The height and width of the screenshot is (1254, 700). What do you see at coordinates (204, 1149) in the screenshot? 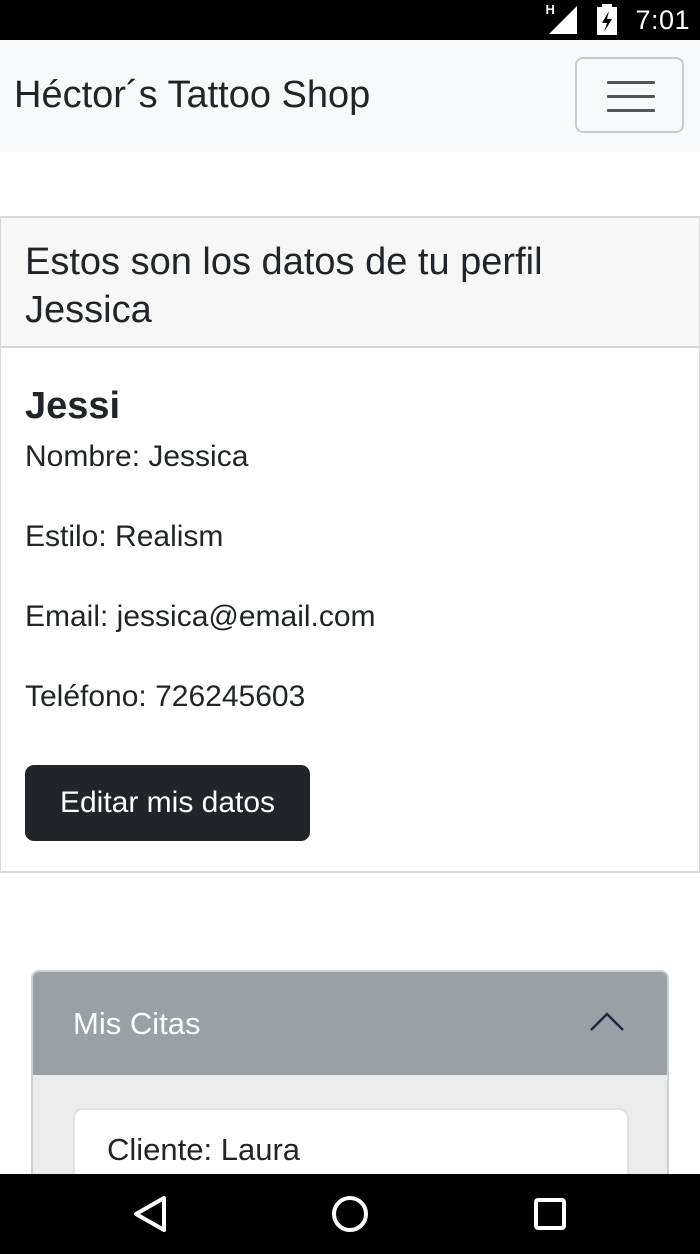
I see `cita-cliente: Cliente: Laura` at bounding box center [204, 1149].